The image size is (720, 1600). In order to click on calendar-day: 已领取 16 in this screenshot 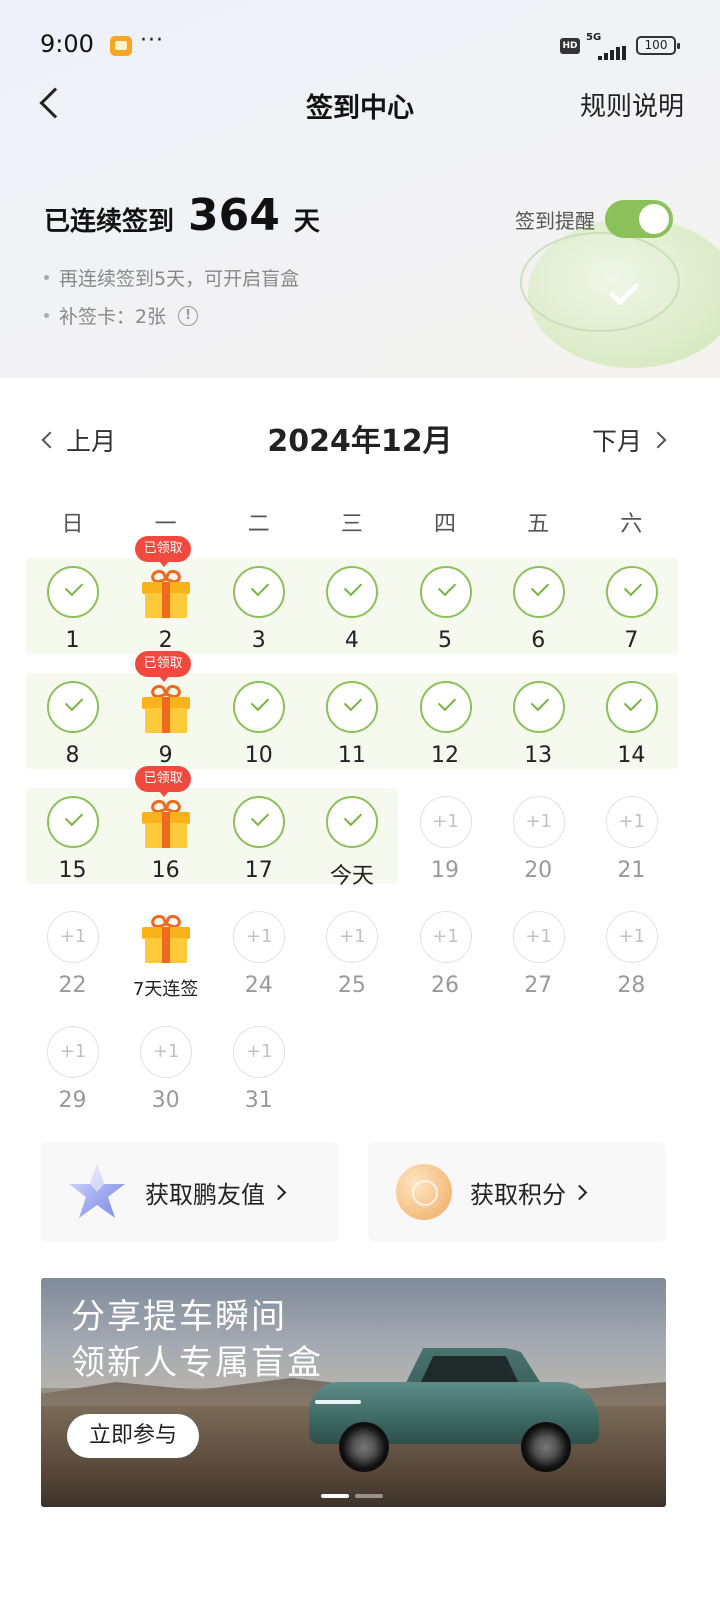, I will do `click(165, 833)`.